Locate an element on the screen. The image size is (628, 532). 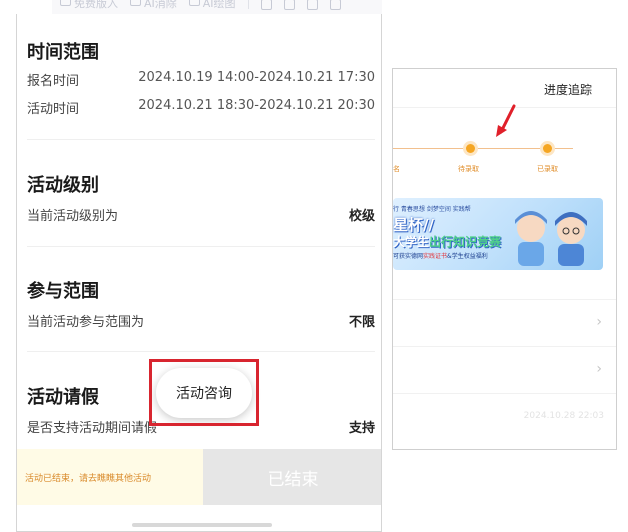
activity-time-value: 2024.10.21 18:30-2024.10.21 20:30 is located at coordinates (256, 105).